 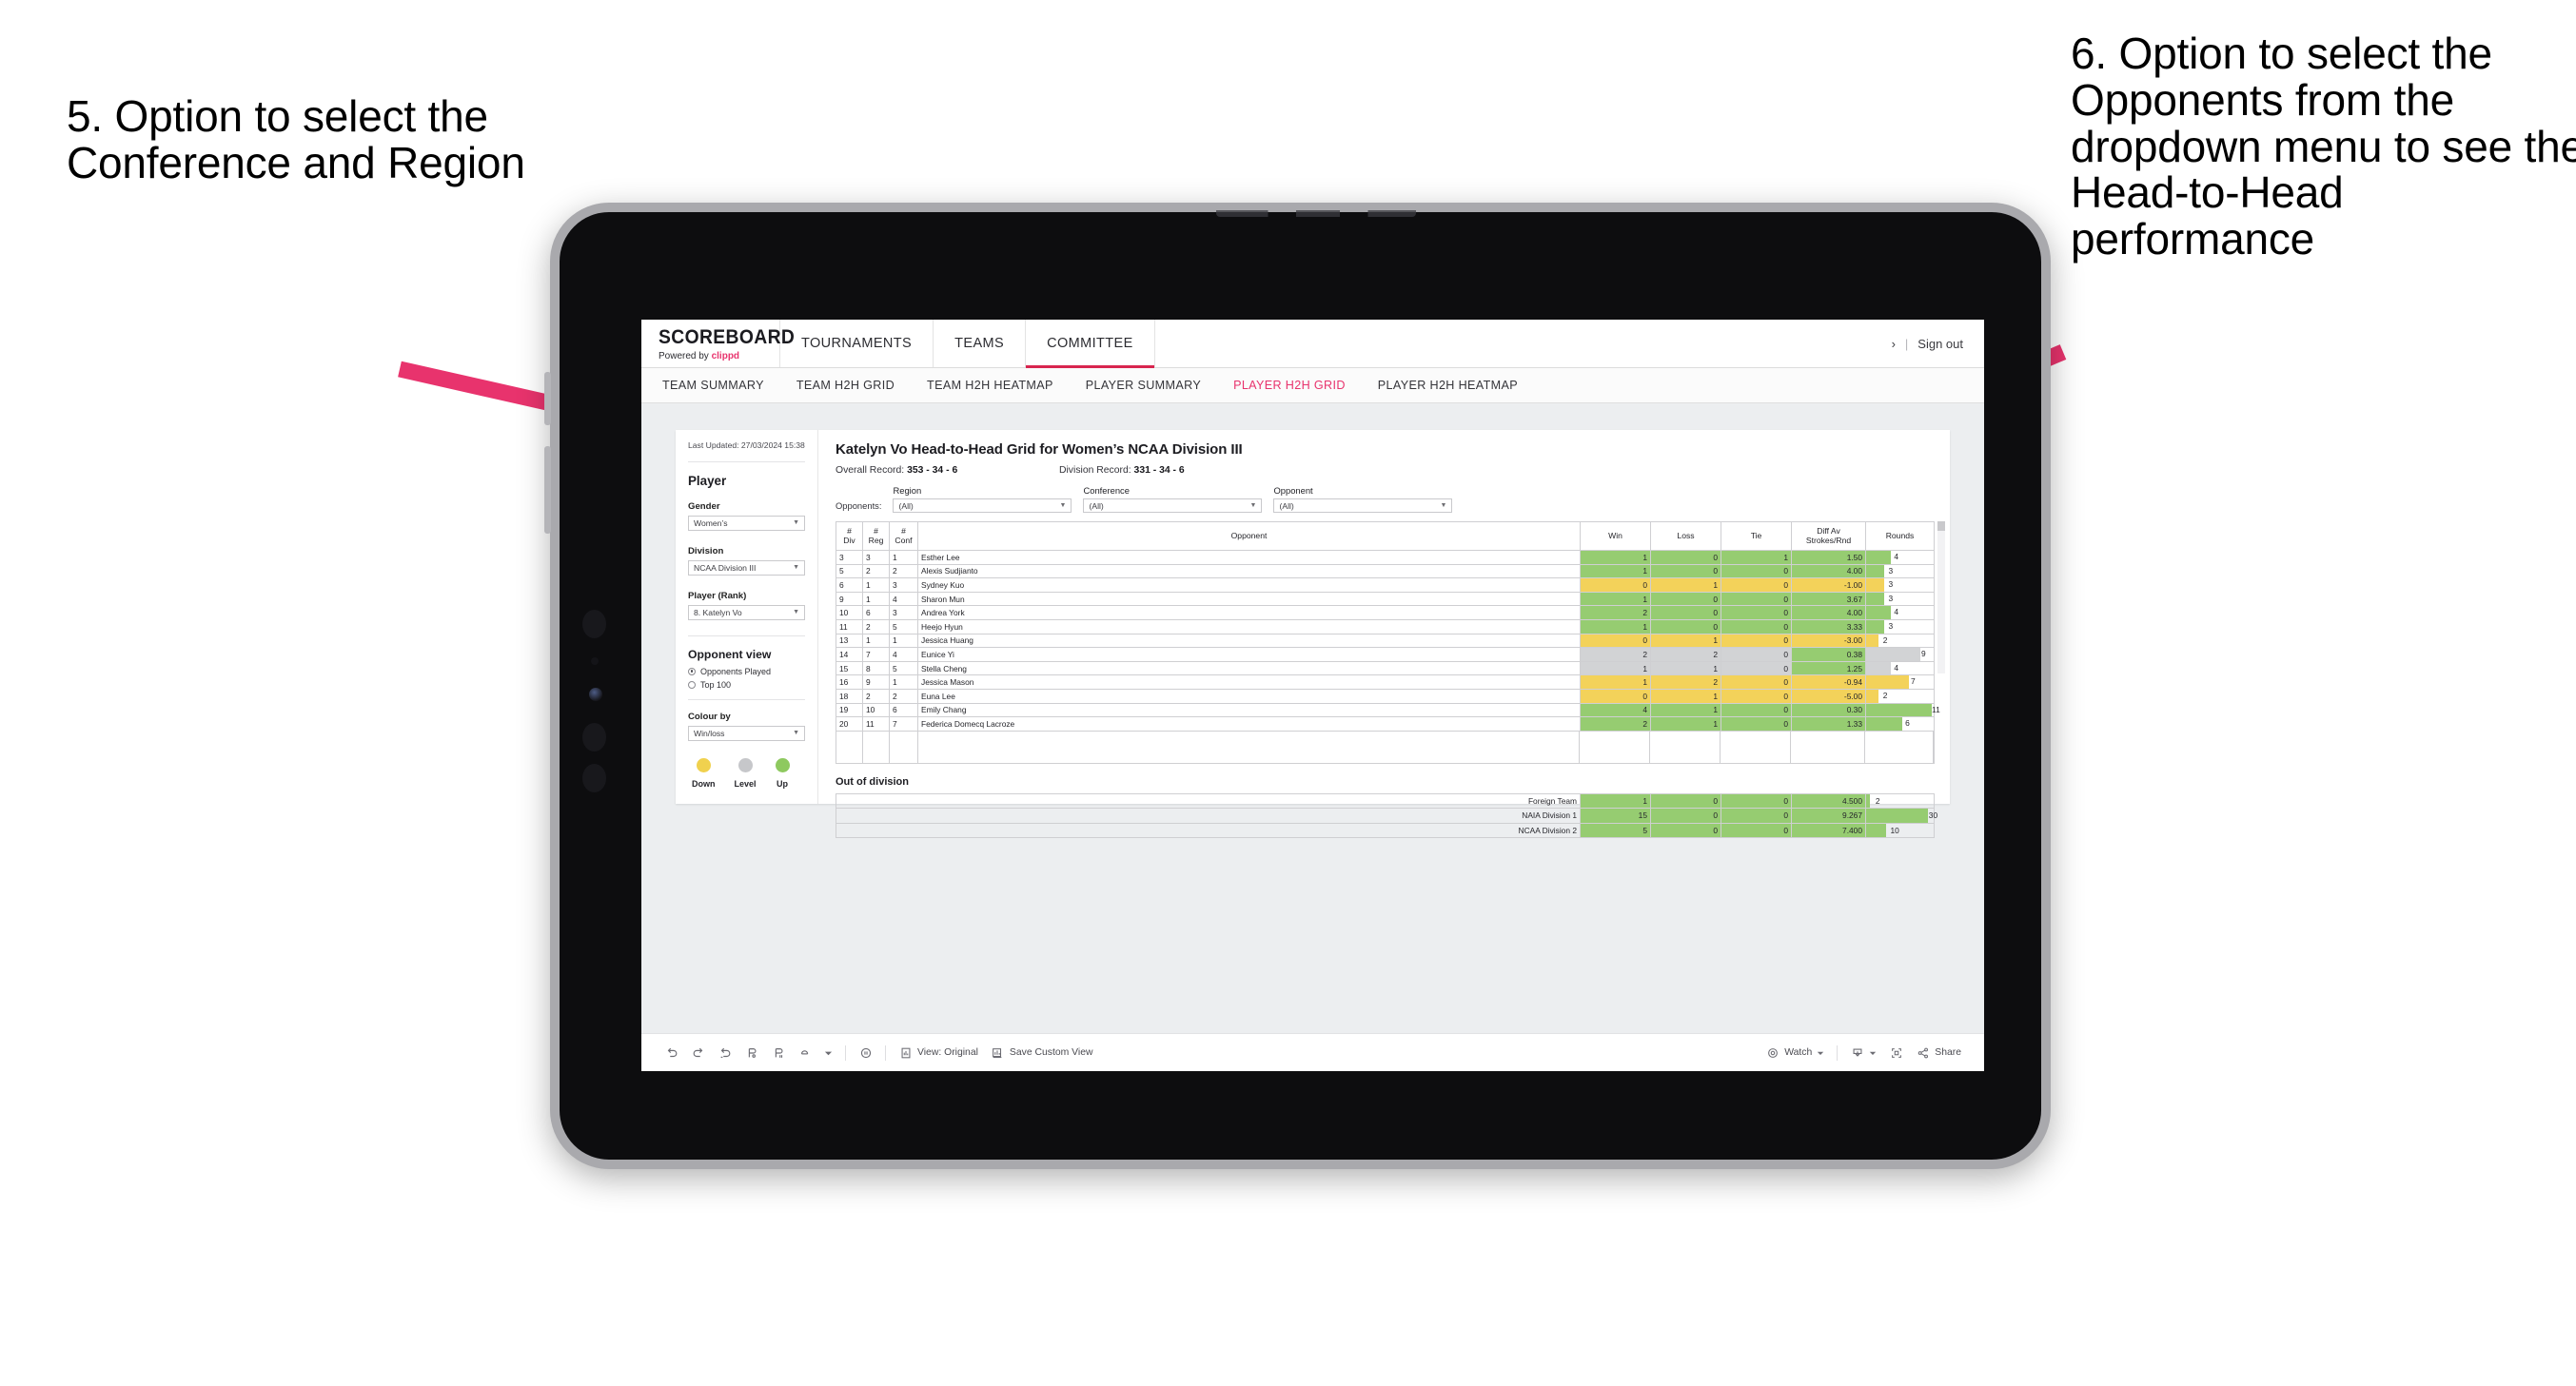 I want to click on cell-reg: 1, so click(x=876, y=585).